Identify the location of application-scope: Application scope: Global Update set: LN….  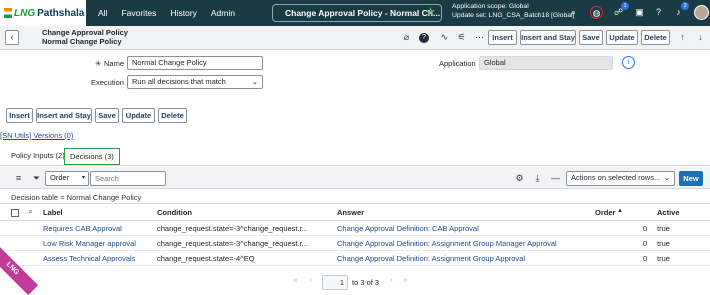
(513, 11).